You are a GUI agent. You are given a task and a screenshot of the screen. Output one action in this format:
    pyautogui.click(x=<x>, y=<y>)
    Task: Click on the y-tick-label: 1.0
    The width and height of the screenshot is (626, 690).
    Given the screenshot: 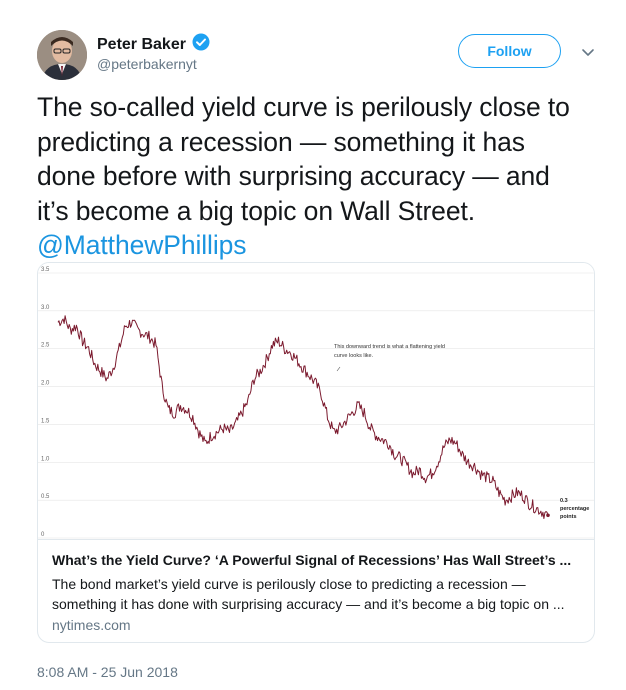 What is the action you would take?
    pyautogui.click(x=45, y=459)
    